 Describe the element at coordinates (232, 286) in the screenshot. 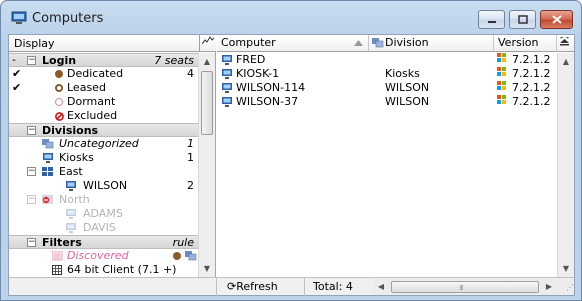

I see `refresh-icon: ⟳` at that location.